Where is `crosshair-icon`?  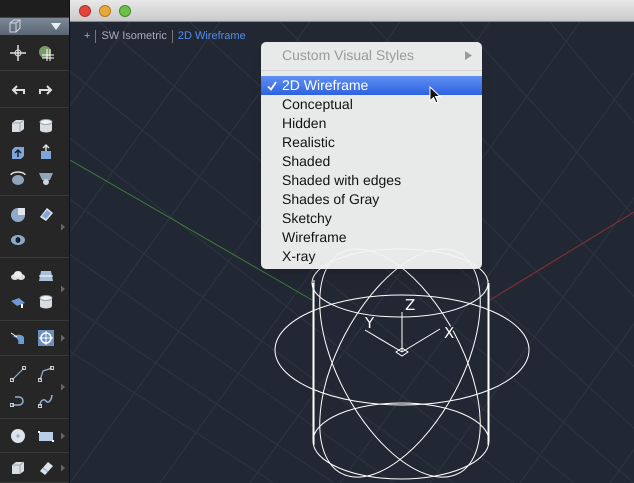 crosshair-icon is located at coordinates (18, 53).